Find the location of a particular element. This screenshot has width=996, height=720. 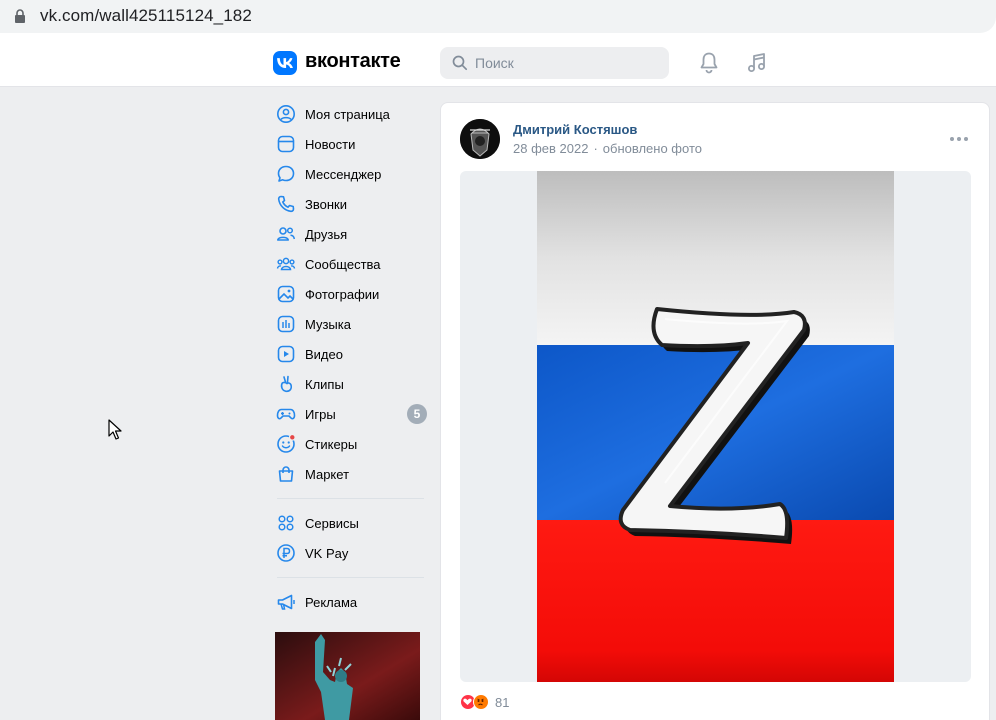

sidebar-item-games: Игры 5 is located at coordinates (352, 414).